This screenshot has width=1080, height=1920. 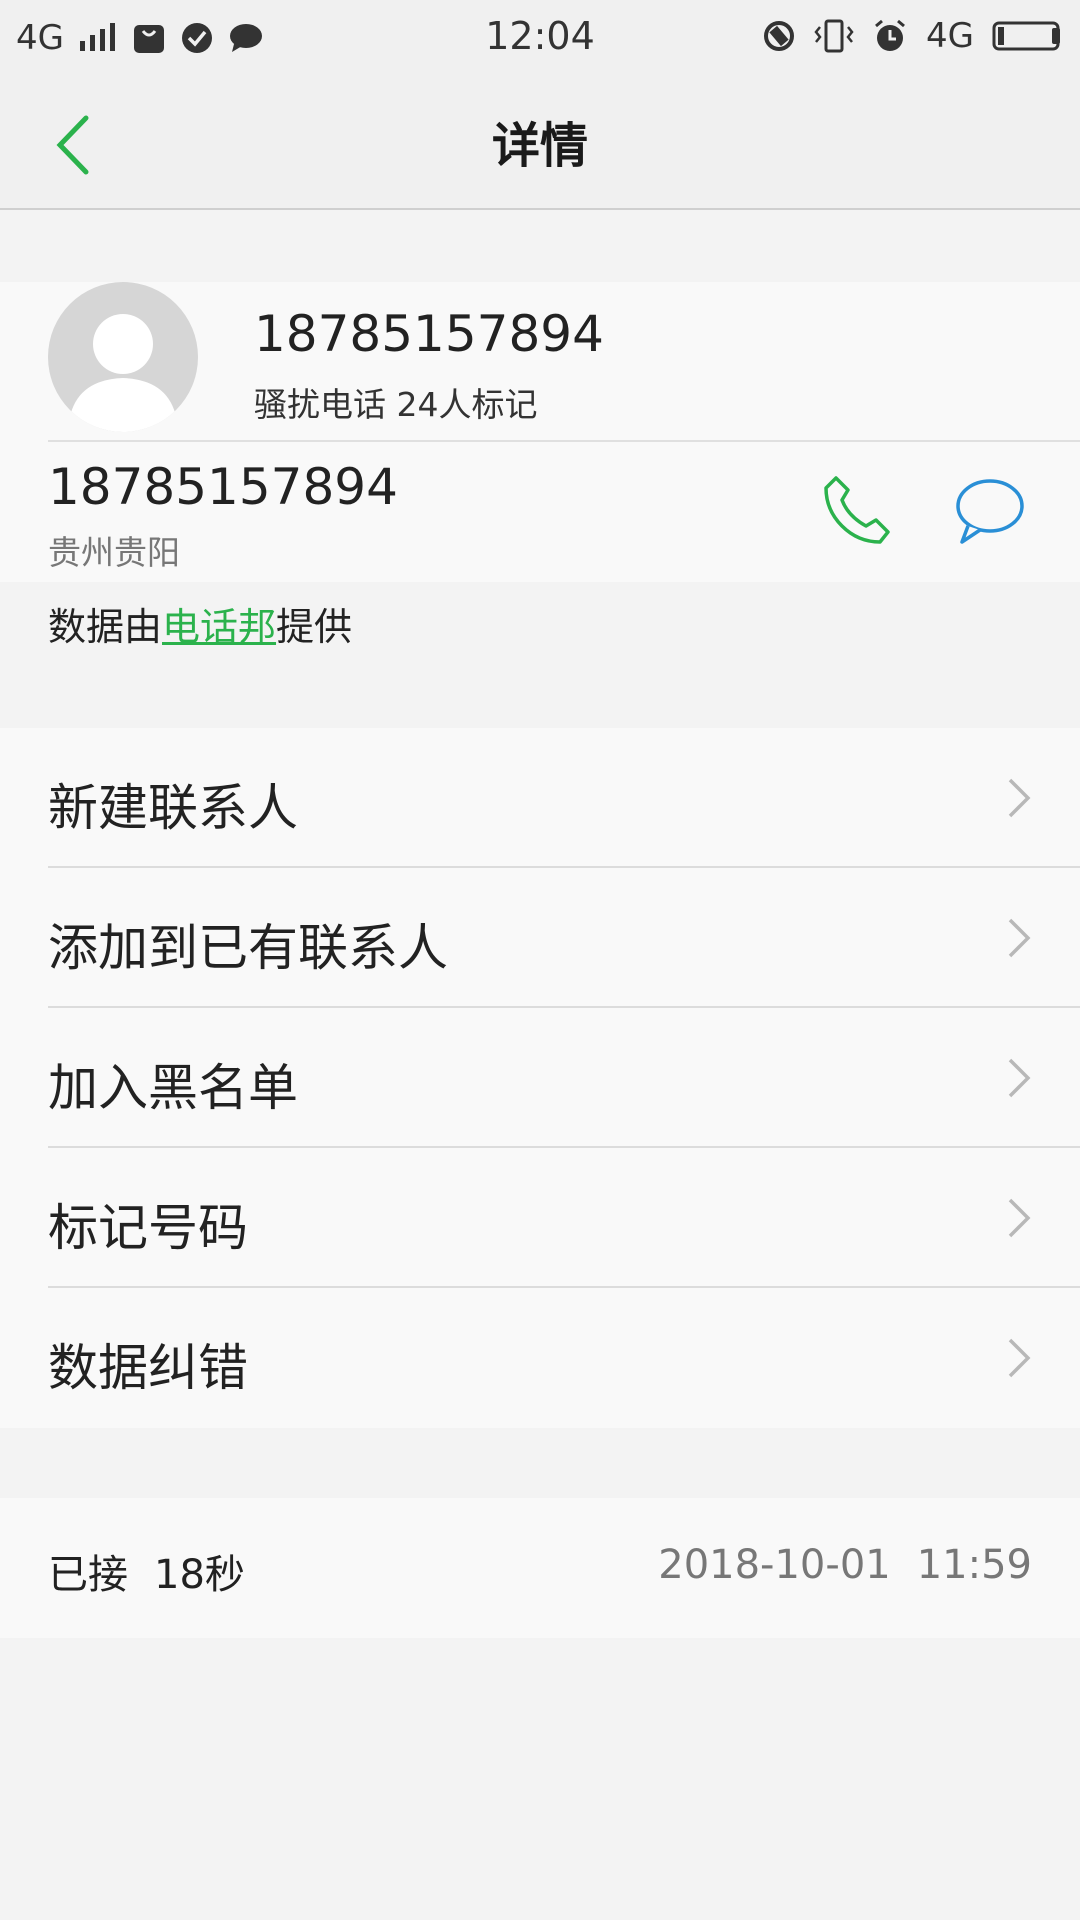 I want to click on data-credit: 数据由电话邦提供, so click(x=200, y=623).